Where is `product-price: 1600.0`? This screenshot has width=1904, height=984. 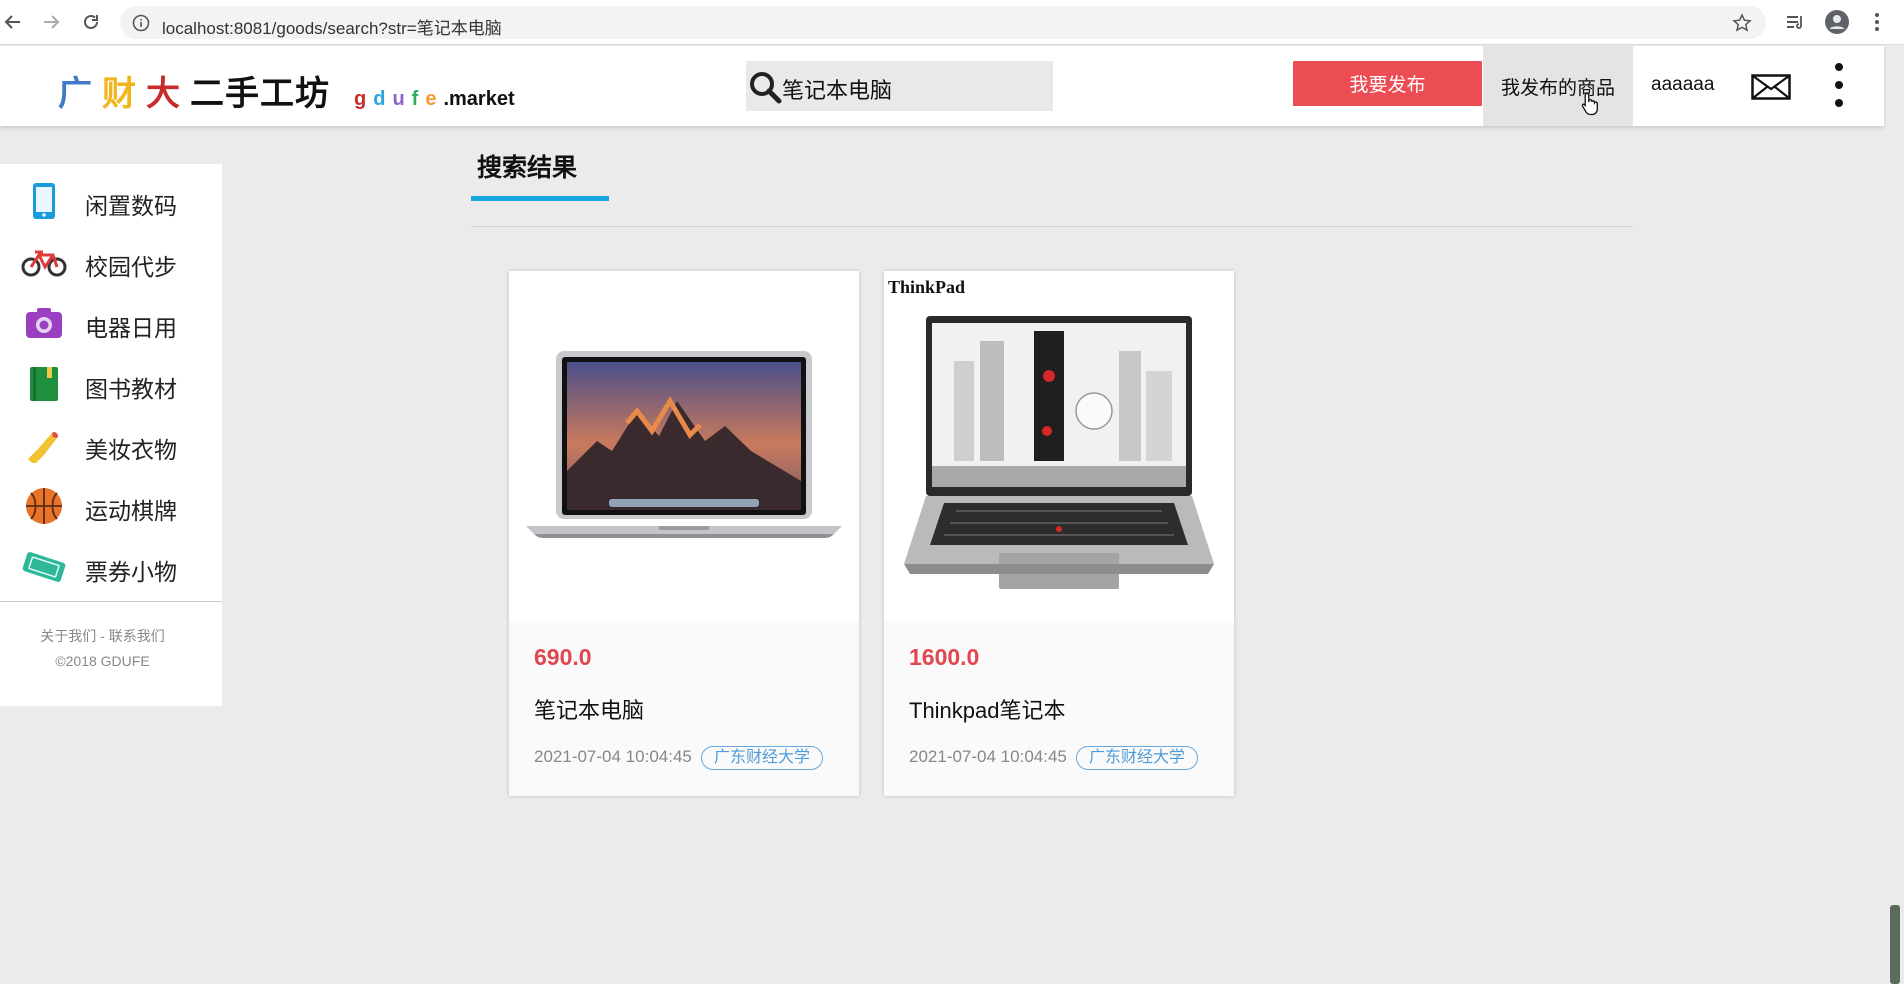 product-price: 1600.0 is located at coordinates (944, 657).